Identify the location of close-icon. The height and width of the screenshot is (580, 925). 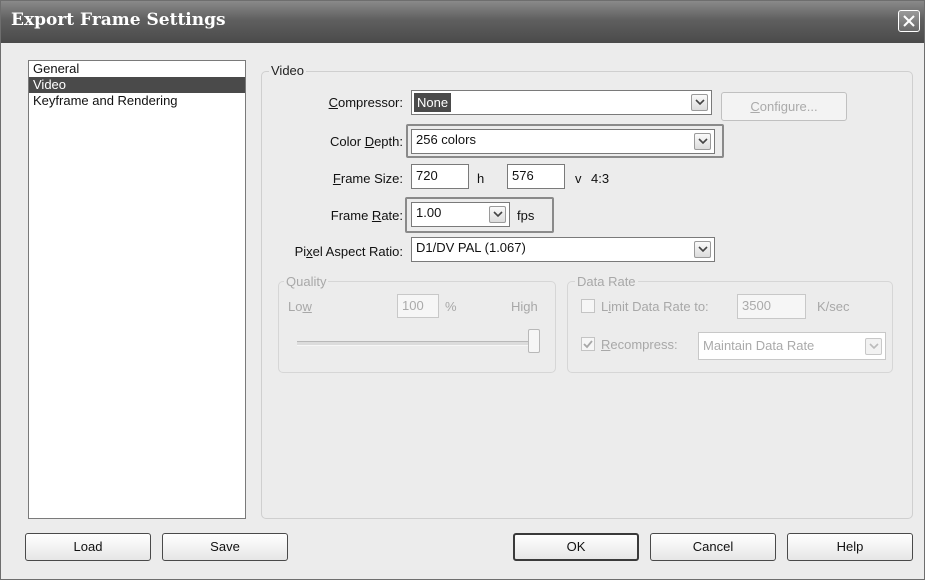
(909, 21).